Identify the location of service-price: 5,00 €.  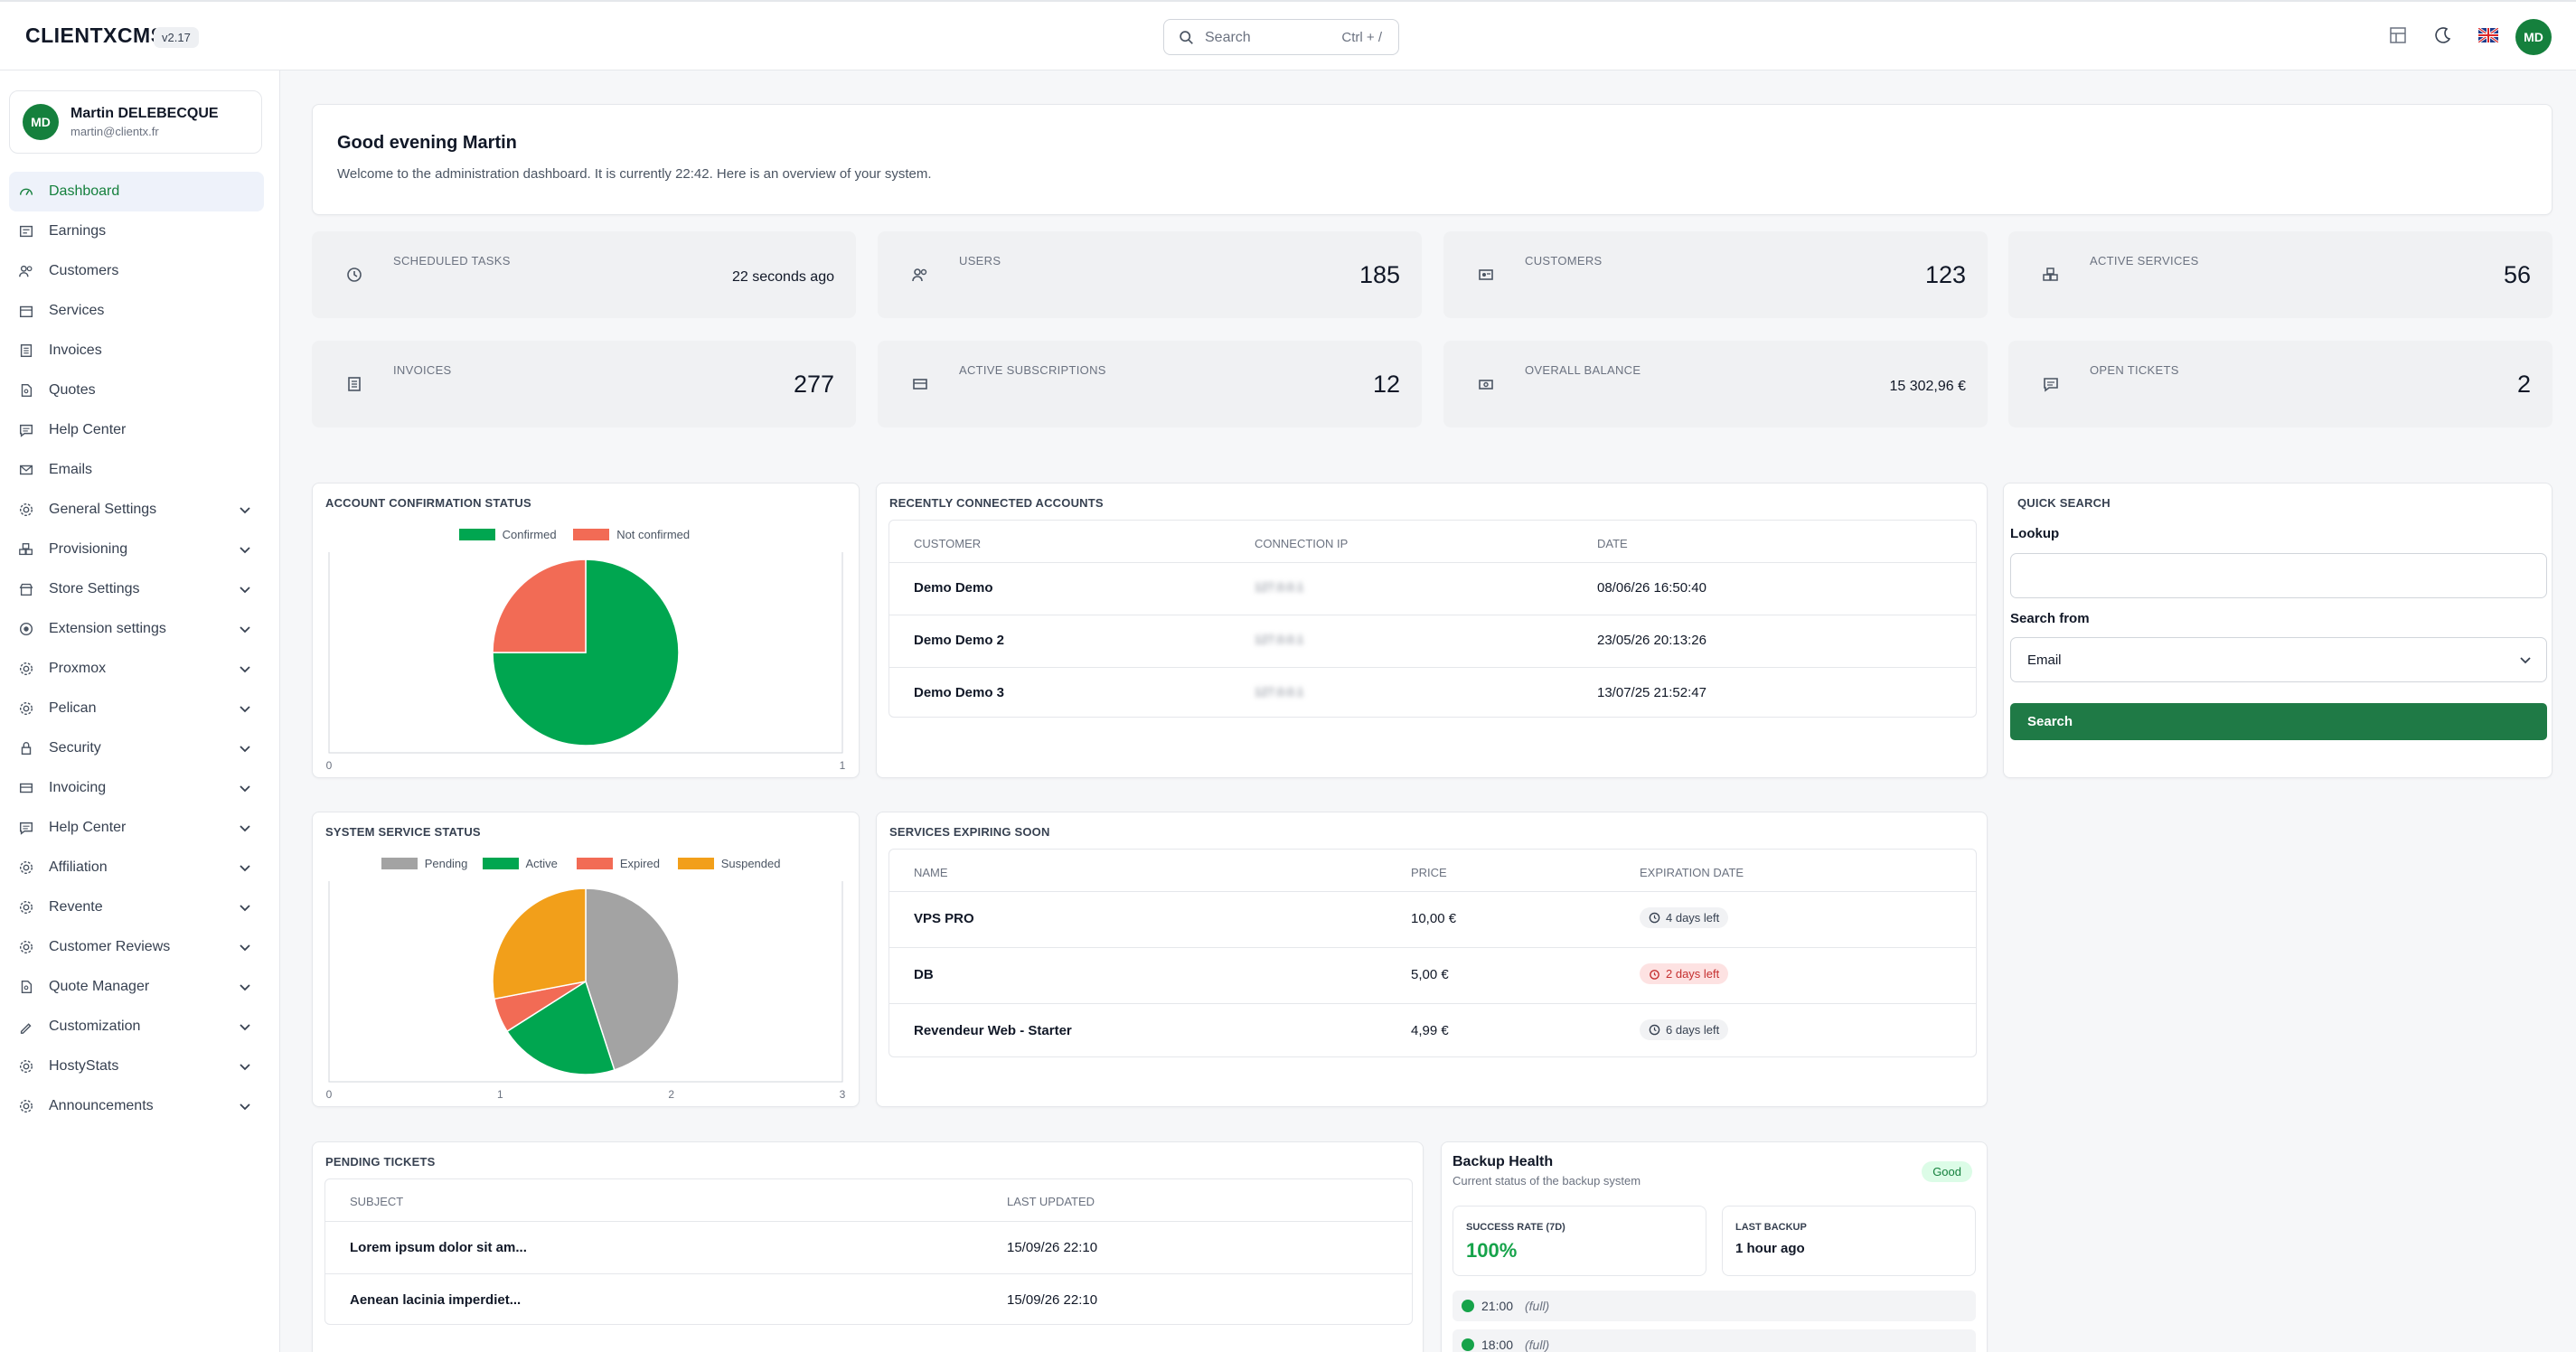
(1430, 974).